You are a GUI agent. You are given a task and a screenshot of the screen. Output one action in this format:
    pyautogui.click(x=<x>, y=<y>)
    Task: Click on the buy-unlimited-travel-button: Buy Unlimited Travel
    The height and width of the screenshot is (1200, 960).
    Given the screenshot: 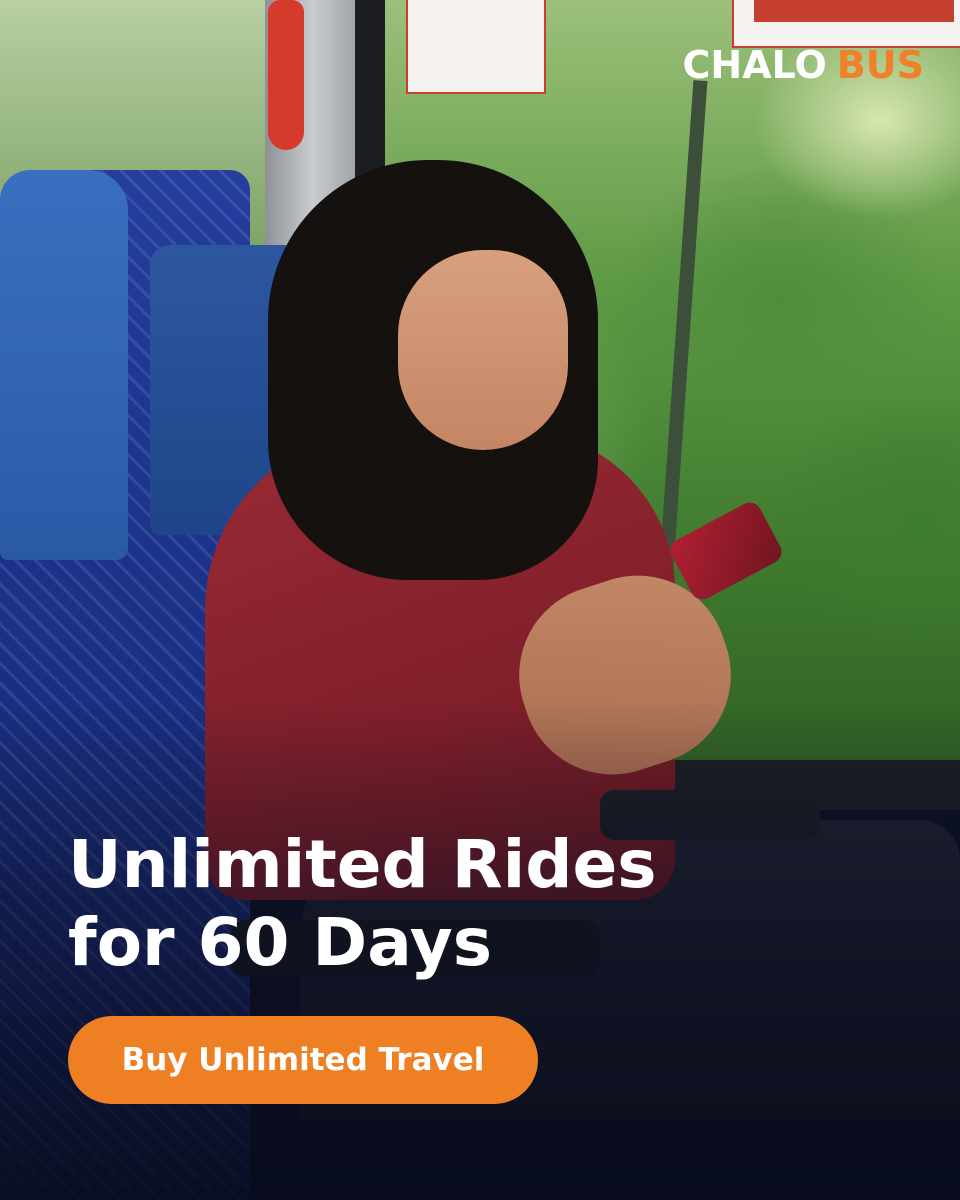 What is the action you would take?
    pyautogui.click(x=303, y=1060)
    